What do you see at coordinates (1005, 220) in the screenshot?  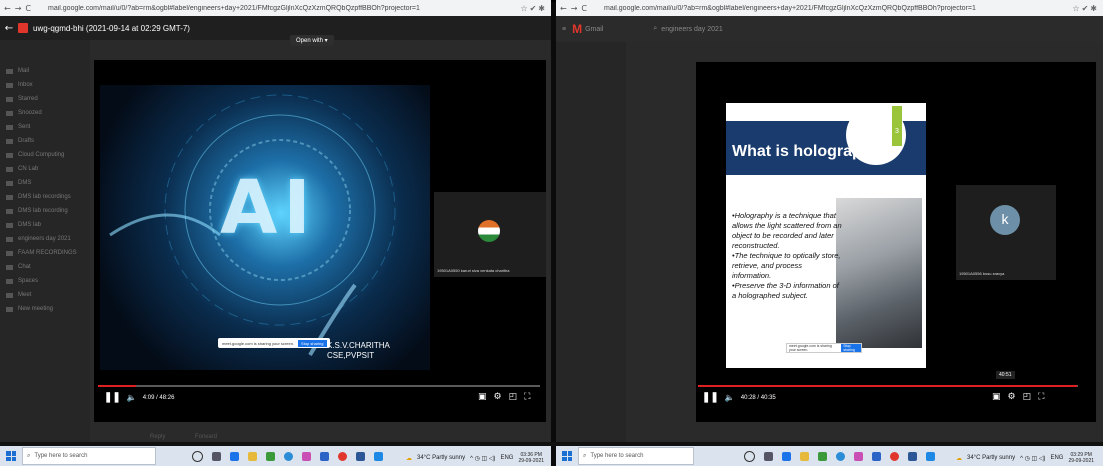 I see `participant-avatar: k` at bounding box center [1005, 220].